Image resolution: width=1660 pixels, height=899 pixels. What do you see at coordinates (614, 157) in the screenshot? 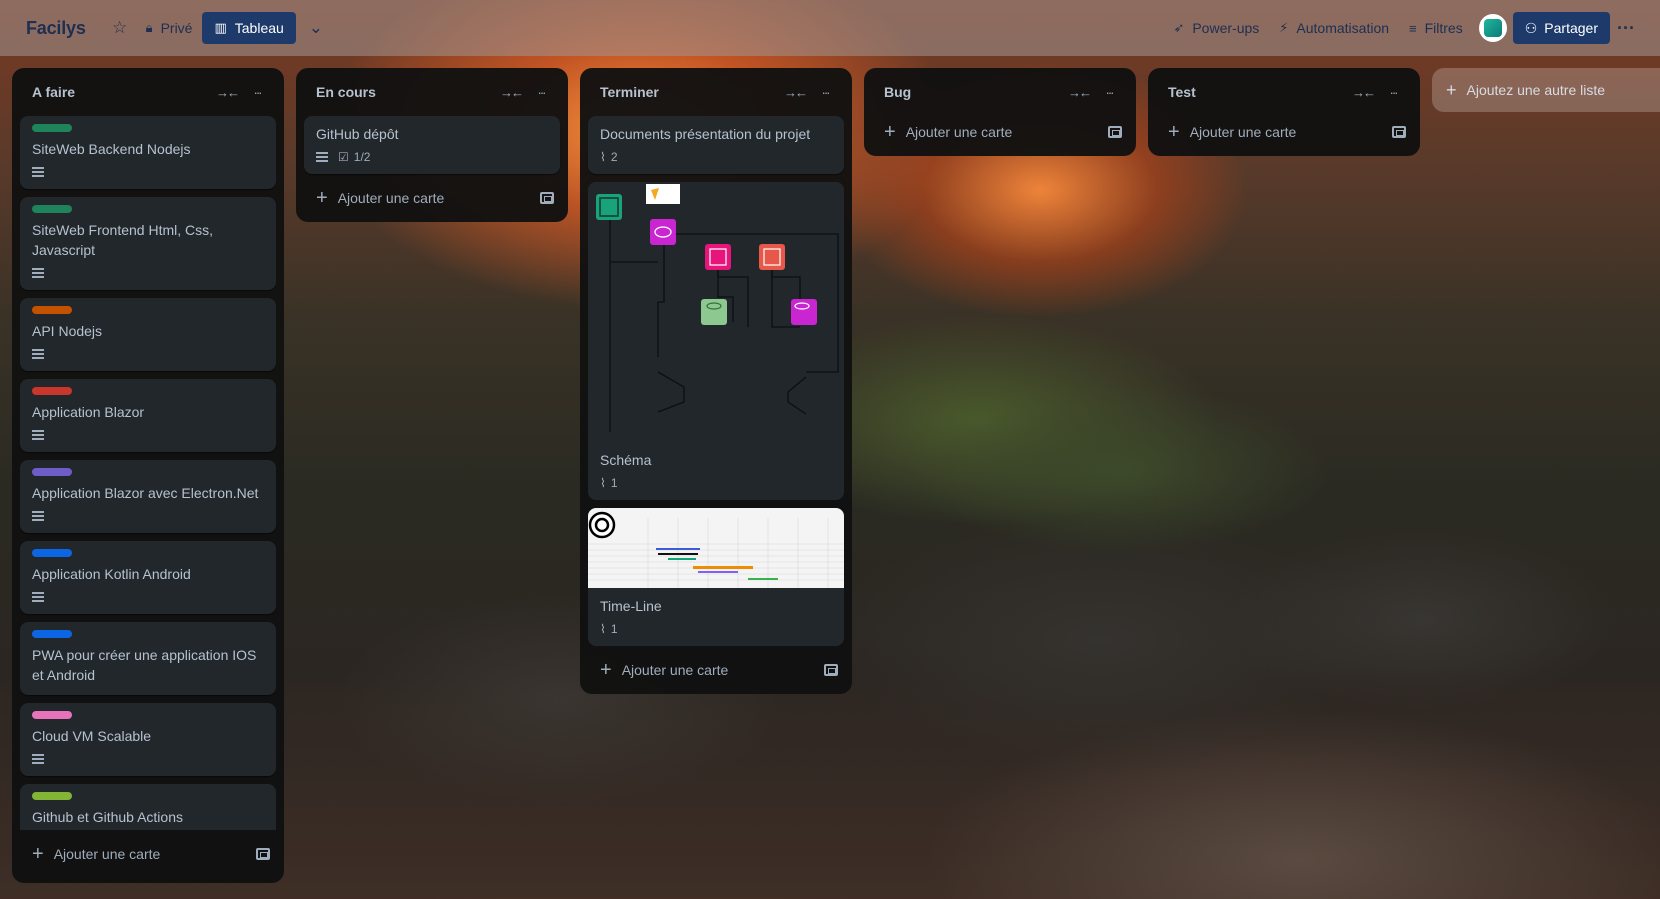
I see `attachment-count: 2` at bounding box center [614, 157].